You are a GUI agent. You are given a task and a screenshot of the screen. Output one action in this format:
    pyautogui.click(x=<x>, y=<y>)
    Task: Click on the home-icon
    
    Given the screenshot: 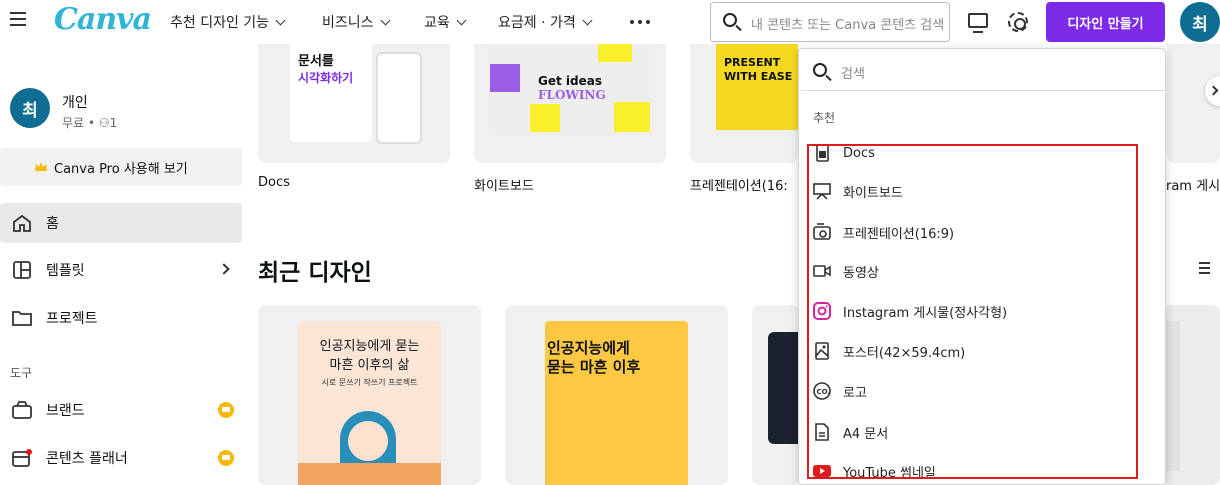 What is the action you would take?
    pyautogui.click(x=22, y=223)
    